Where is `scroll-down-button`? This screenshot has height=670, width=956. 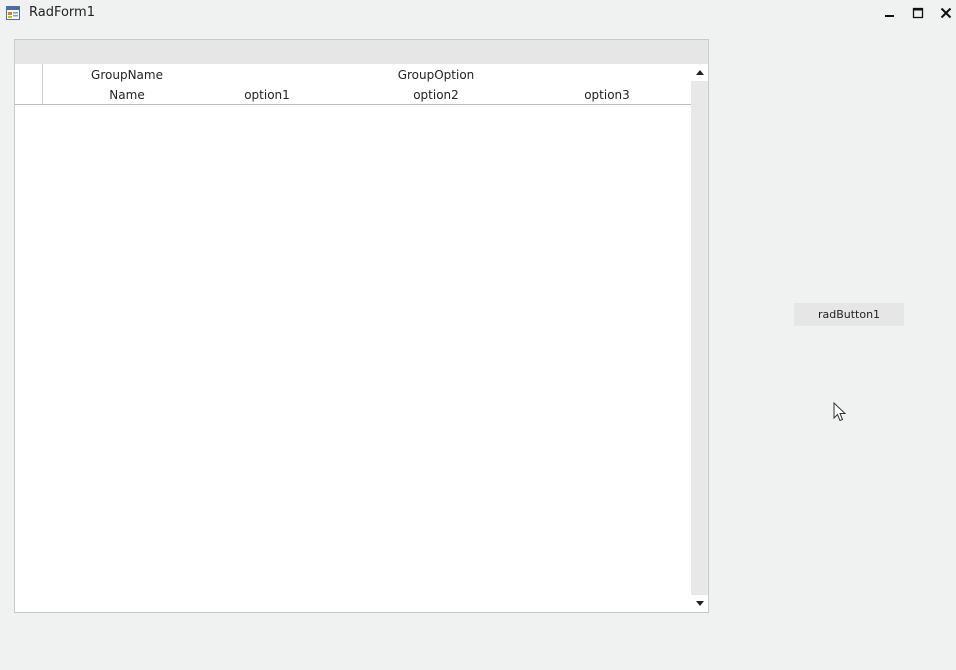 scroll-down-button is located at coordinates (699, 603).